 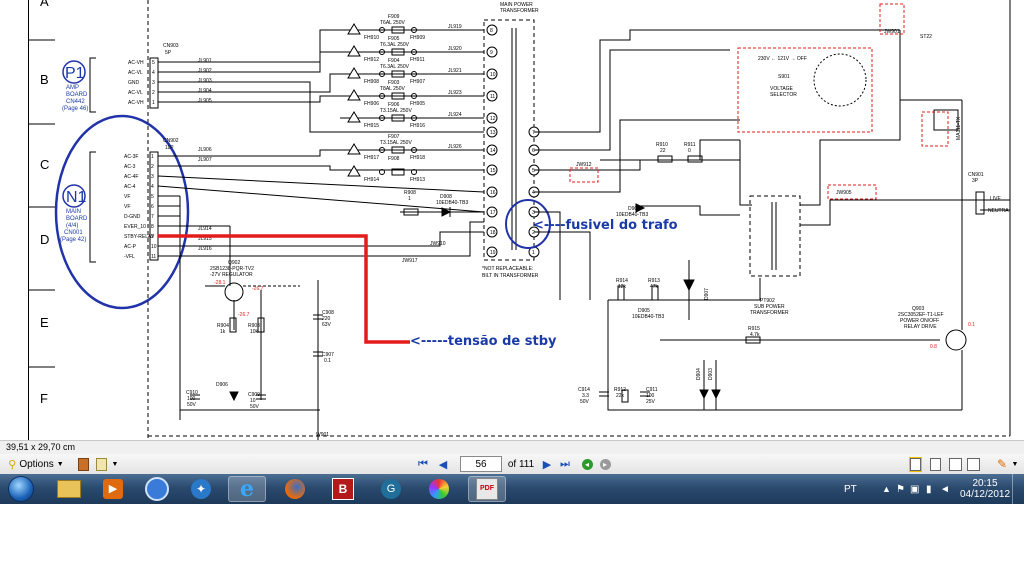 I want to click on relay-label: MA111-TX, so click(x=959, y=128).